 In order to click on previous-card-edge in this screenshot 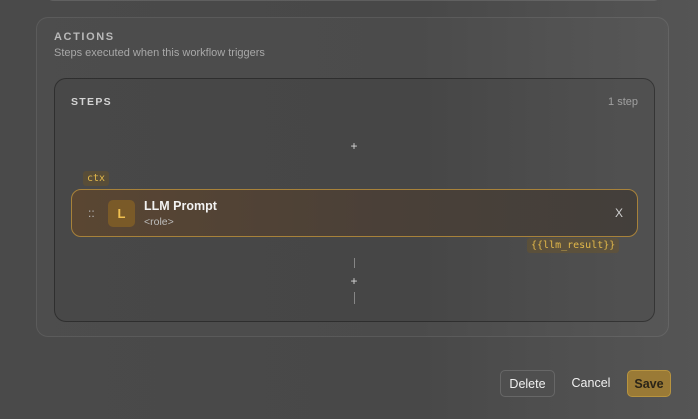, I will do `click(353, 0)`.